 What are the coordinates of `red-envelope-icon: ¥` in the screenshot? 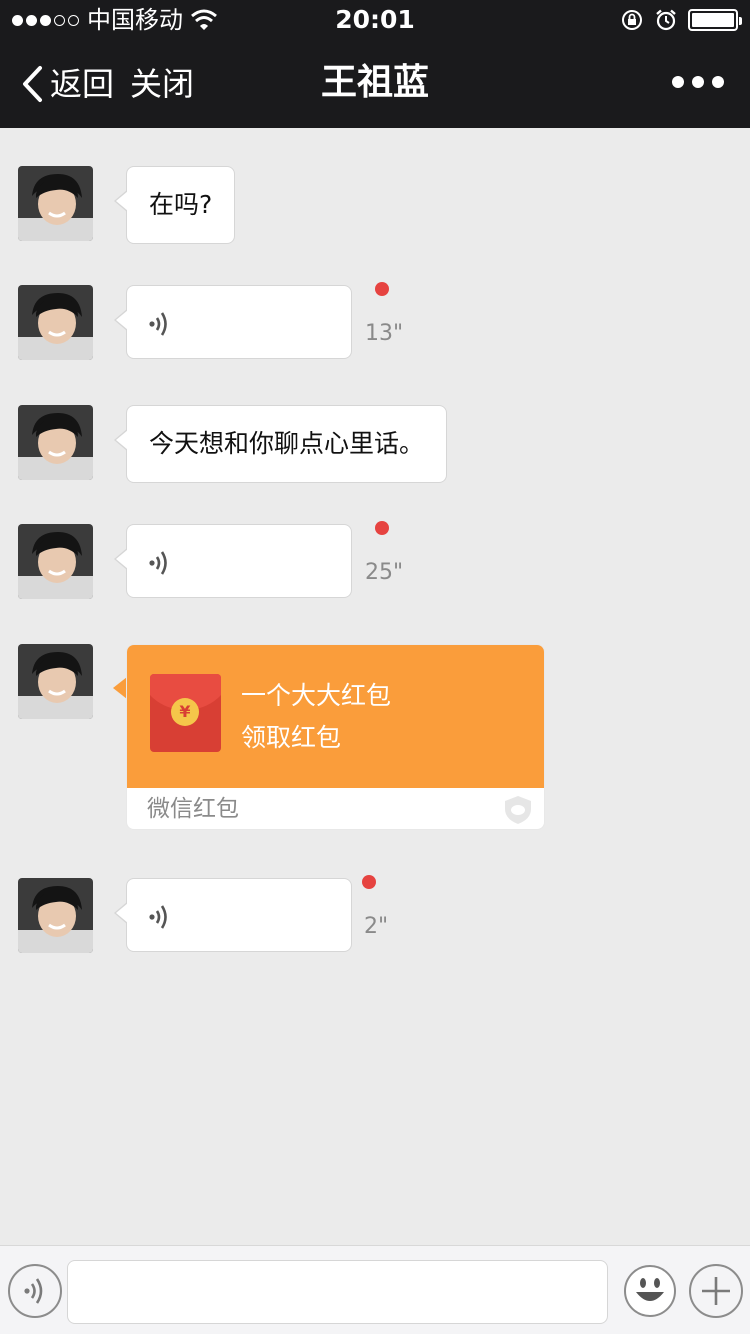 It's located at (185, 713).